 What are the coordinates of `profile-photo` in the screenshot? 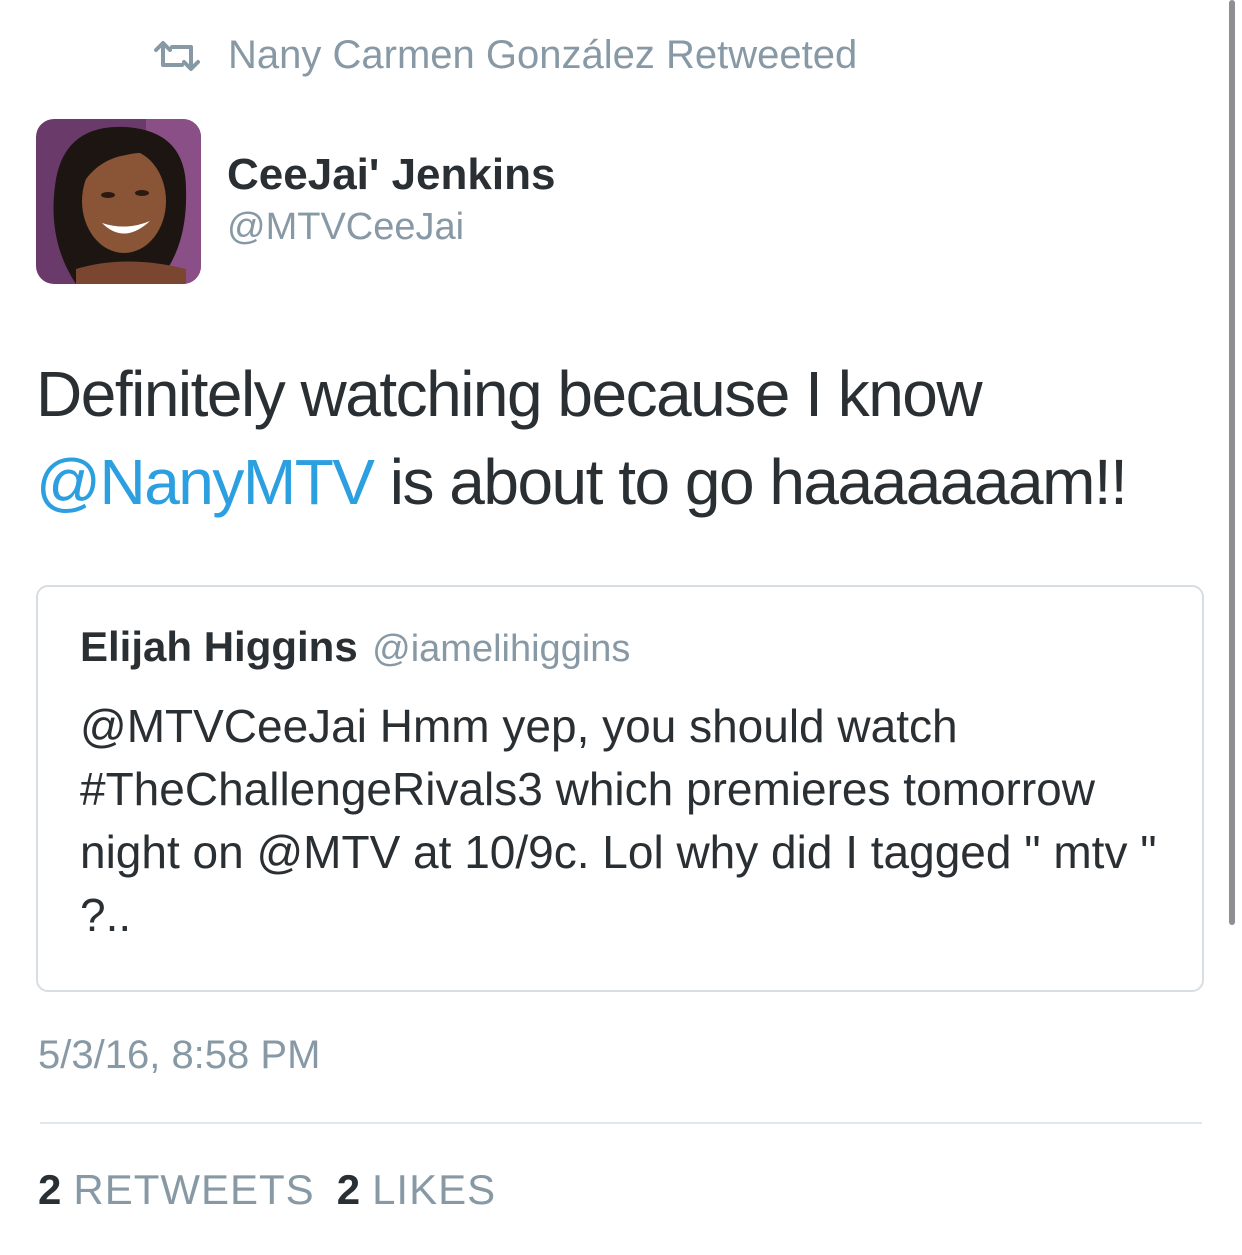 It's located at (118, 201).